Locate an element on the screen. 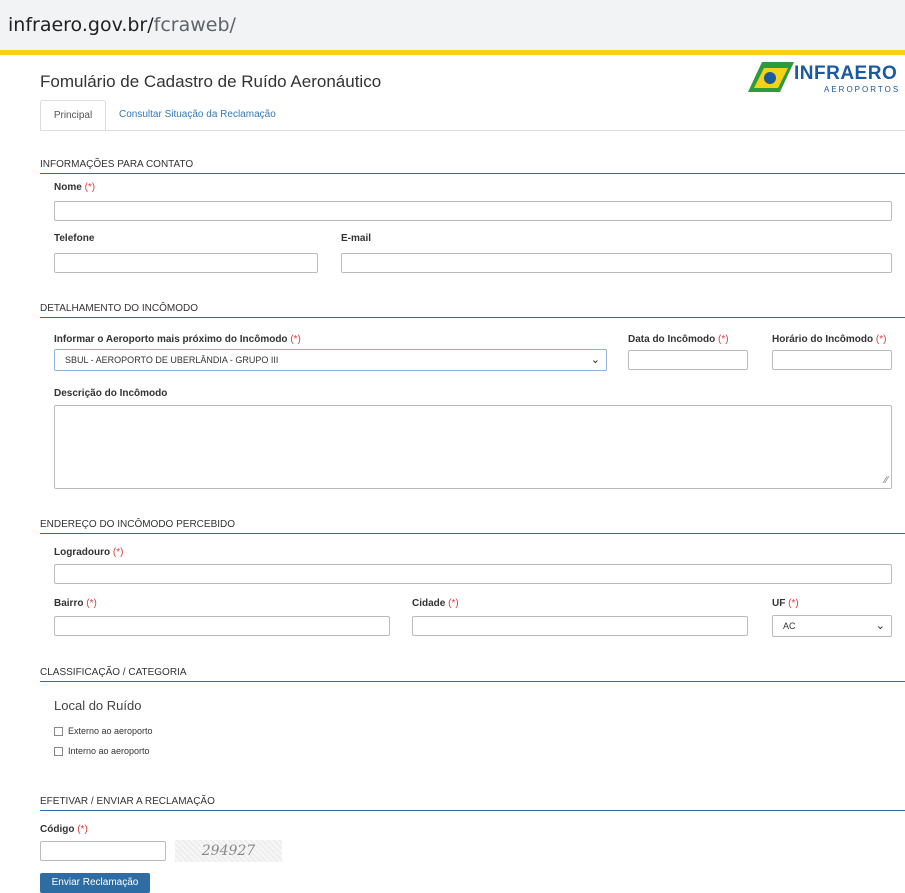 This screenshot has width=905, height=893. descricao-textarea: ∕∕ is located at coordinates (473, 447).